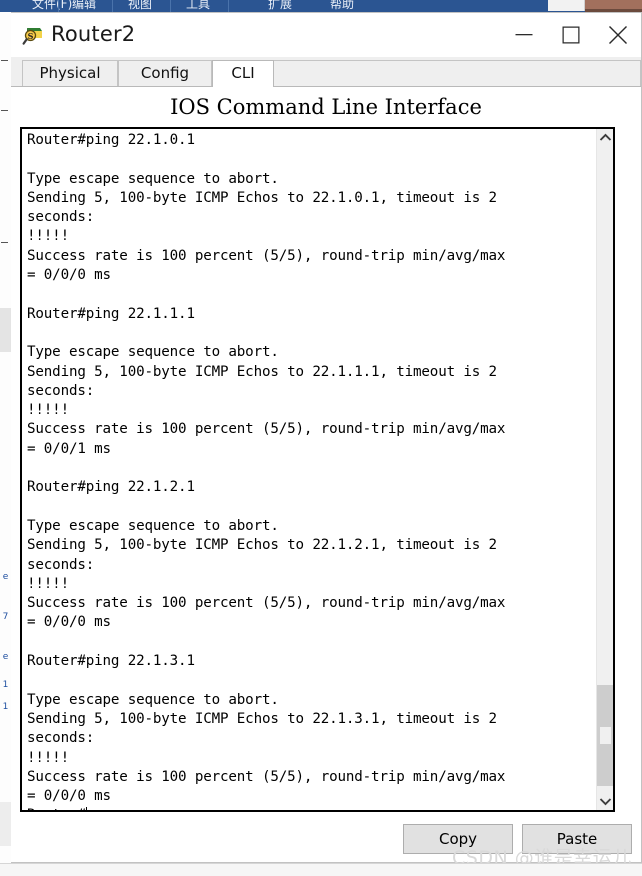 Image resolution: width=642 pixels, height=876 pixels. What do you see at coordinates (140, 5) in the screenshot?
I see `bg-menu-item-2: 视图` at bounding box center [140, 5].